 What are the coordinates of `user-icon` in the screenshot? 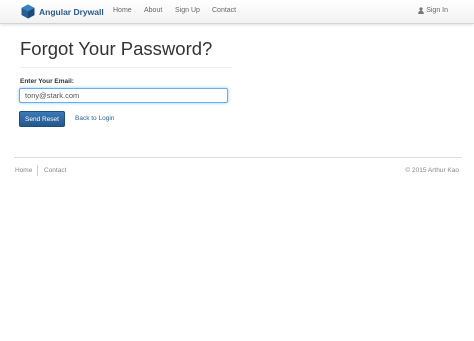 It's located at (421, 10).